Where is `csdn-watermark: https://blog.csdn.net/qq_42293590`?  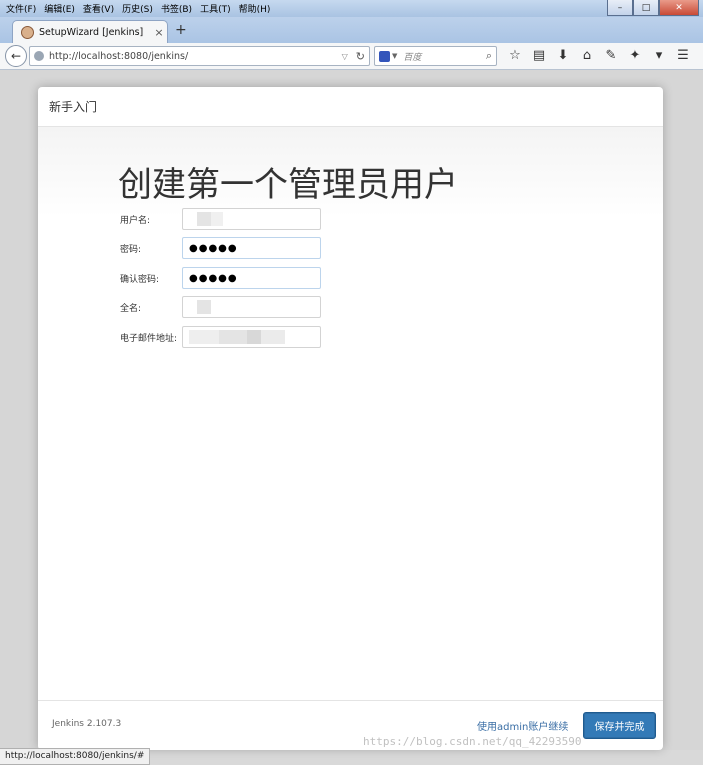
csdn-watermark: https://blog.csdn.net/qq_42293590 is located at coordinates (472, 741).